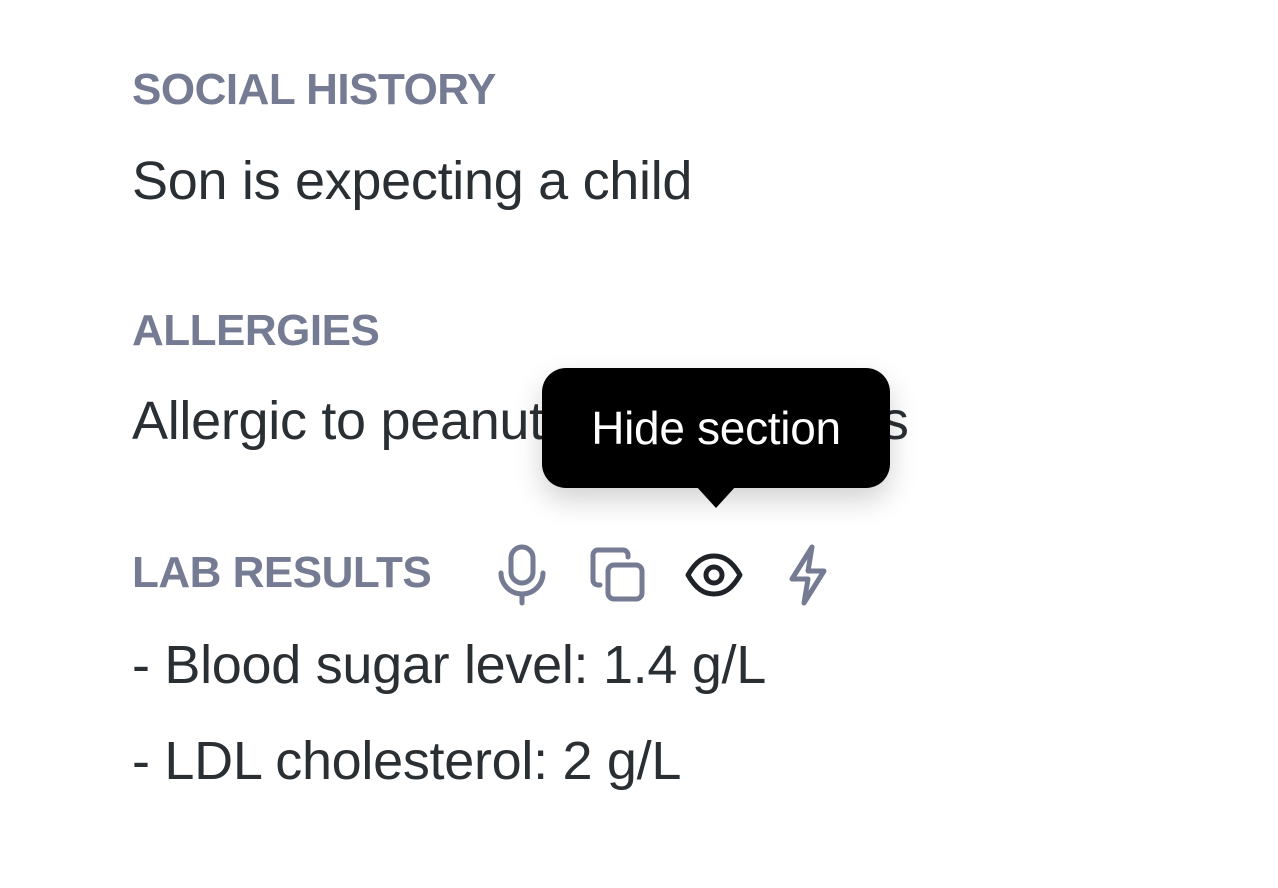  What do you see at coordinates (412, 181) in the screenshot?
I see `social-history-text: Son is expecting a child` at bounding box center [412, 181].